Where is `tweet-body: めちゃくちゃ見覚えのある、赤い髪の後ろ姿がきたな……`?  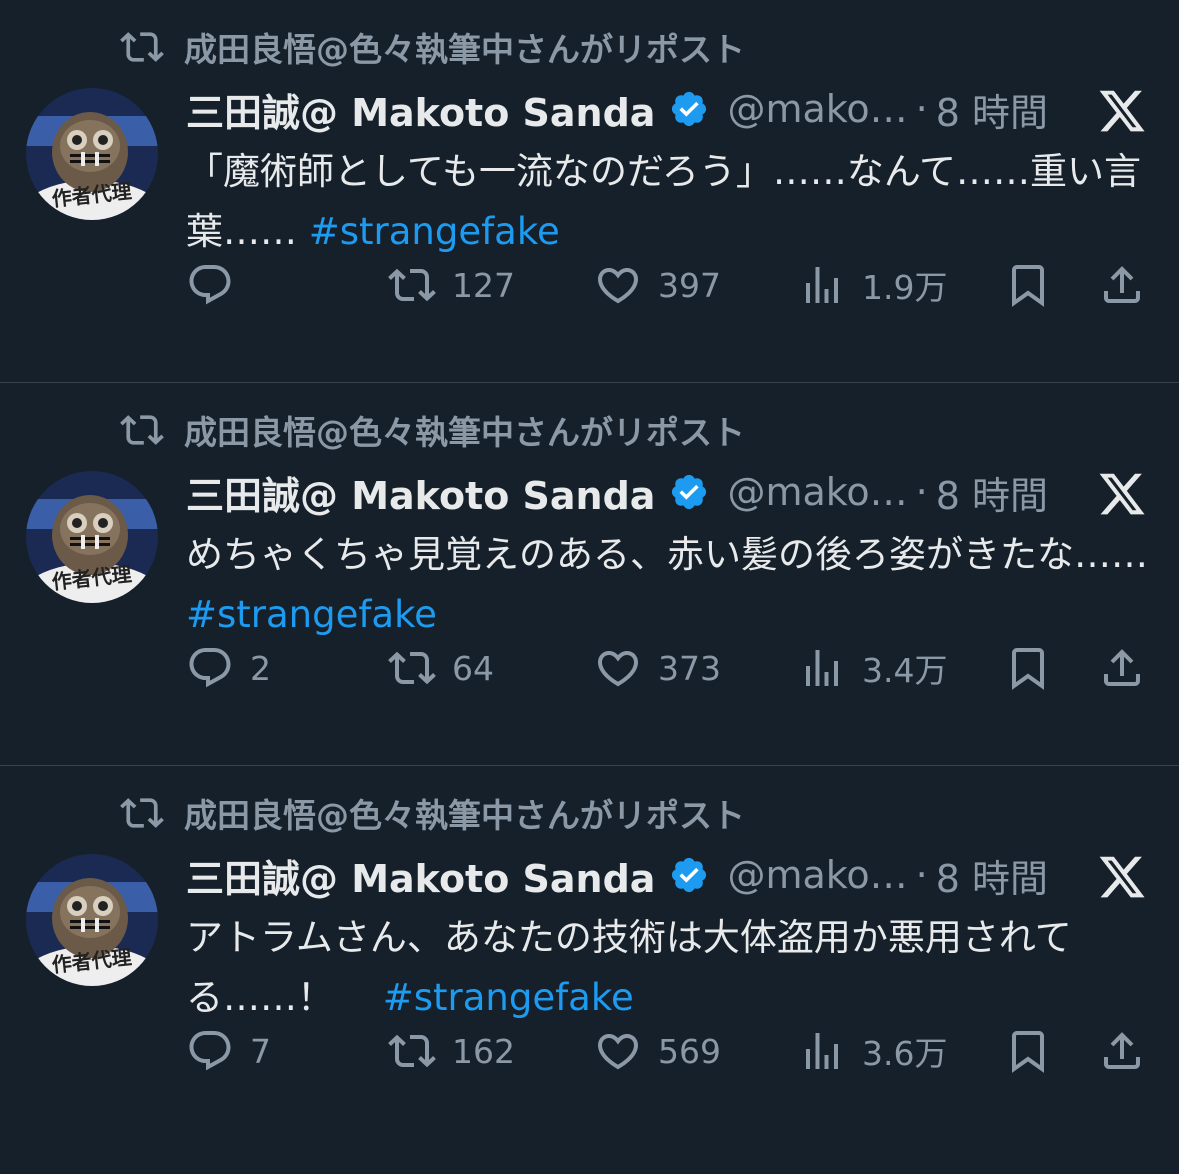
tweet-body: めちゃくちゃ見覚えのある、赤い髪の後ろ姿がきたな…… is located at coordinates (667, 554).